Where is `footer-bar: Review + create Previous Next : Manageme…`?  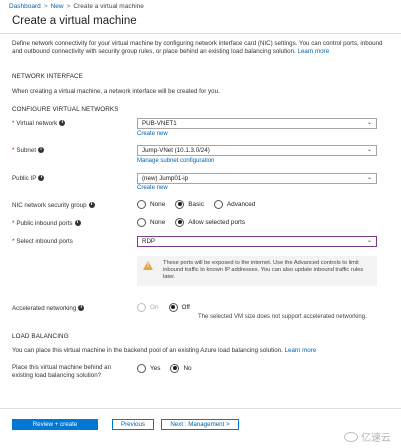
footer-bar: Review + create Previous Next : Manageme… is located at coordinates (200, 428).